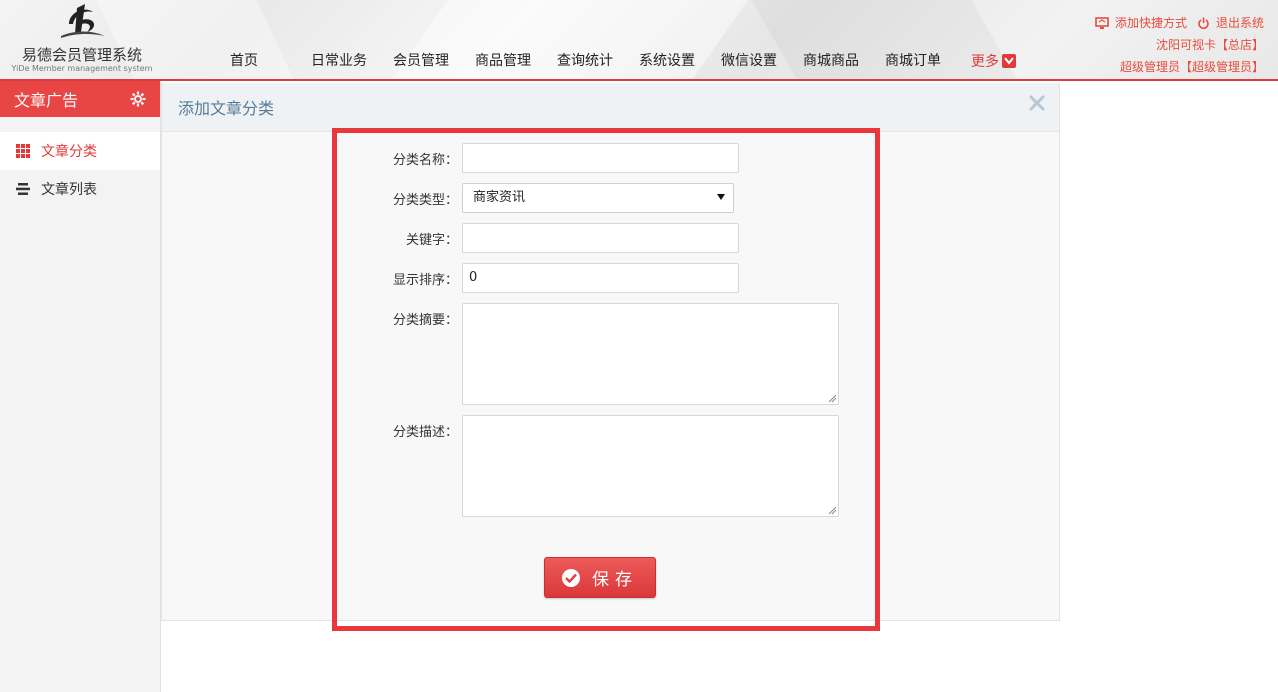 The width and height of the screenshot is (1278, 692). I want to click on nav-item-home: 首页, so click(244, 61).